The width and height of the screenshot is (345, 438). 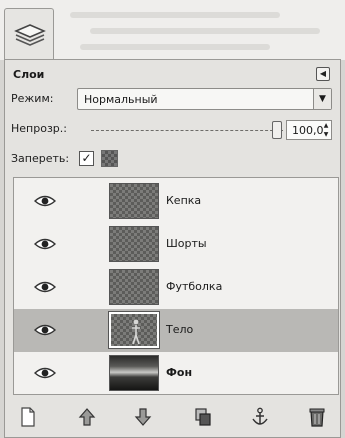 I want to click on delete-layer-icon, so click(x=317, y=417).